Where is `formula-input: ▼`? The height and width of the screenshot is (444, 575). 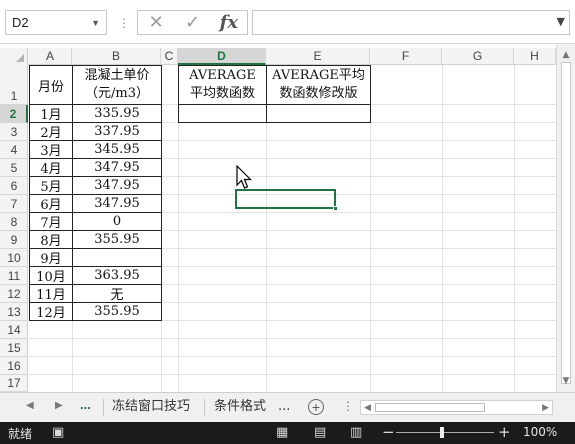 formula-input: ▼ is located at coordinates (411, 22).